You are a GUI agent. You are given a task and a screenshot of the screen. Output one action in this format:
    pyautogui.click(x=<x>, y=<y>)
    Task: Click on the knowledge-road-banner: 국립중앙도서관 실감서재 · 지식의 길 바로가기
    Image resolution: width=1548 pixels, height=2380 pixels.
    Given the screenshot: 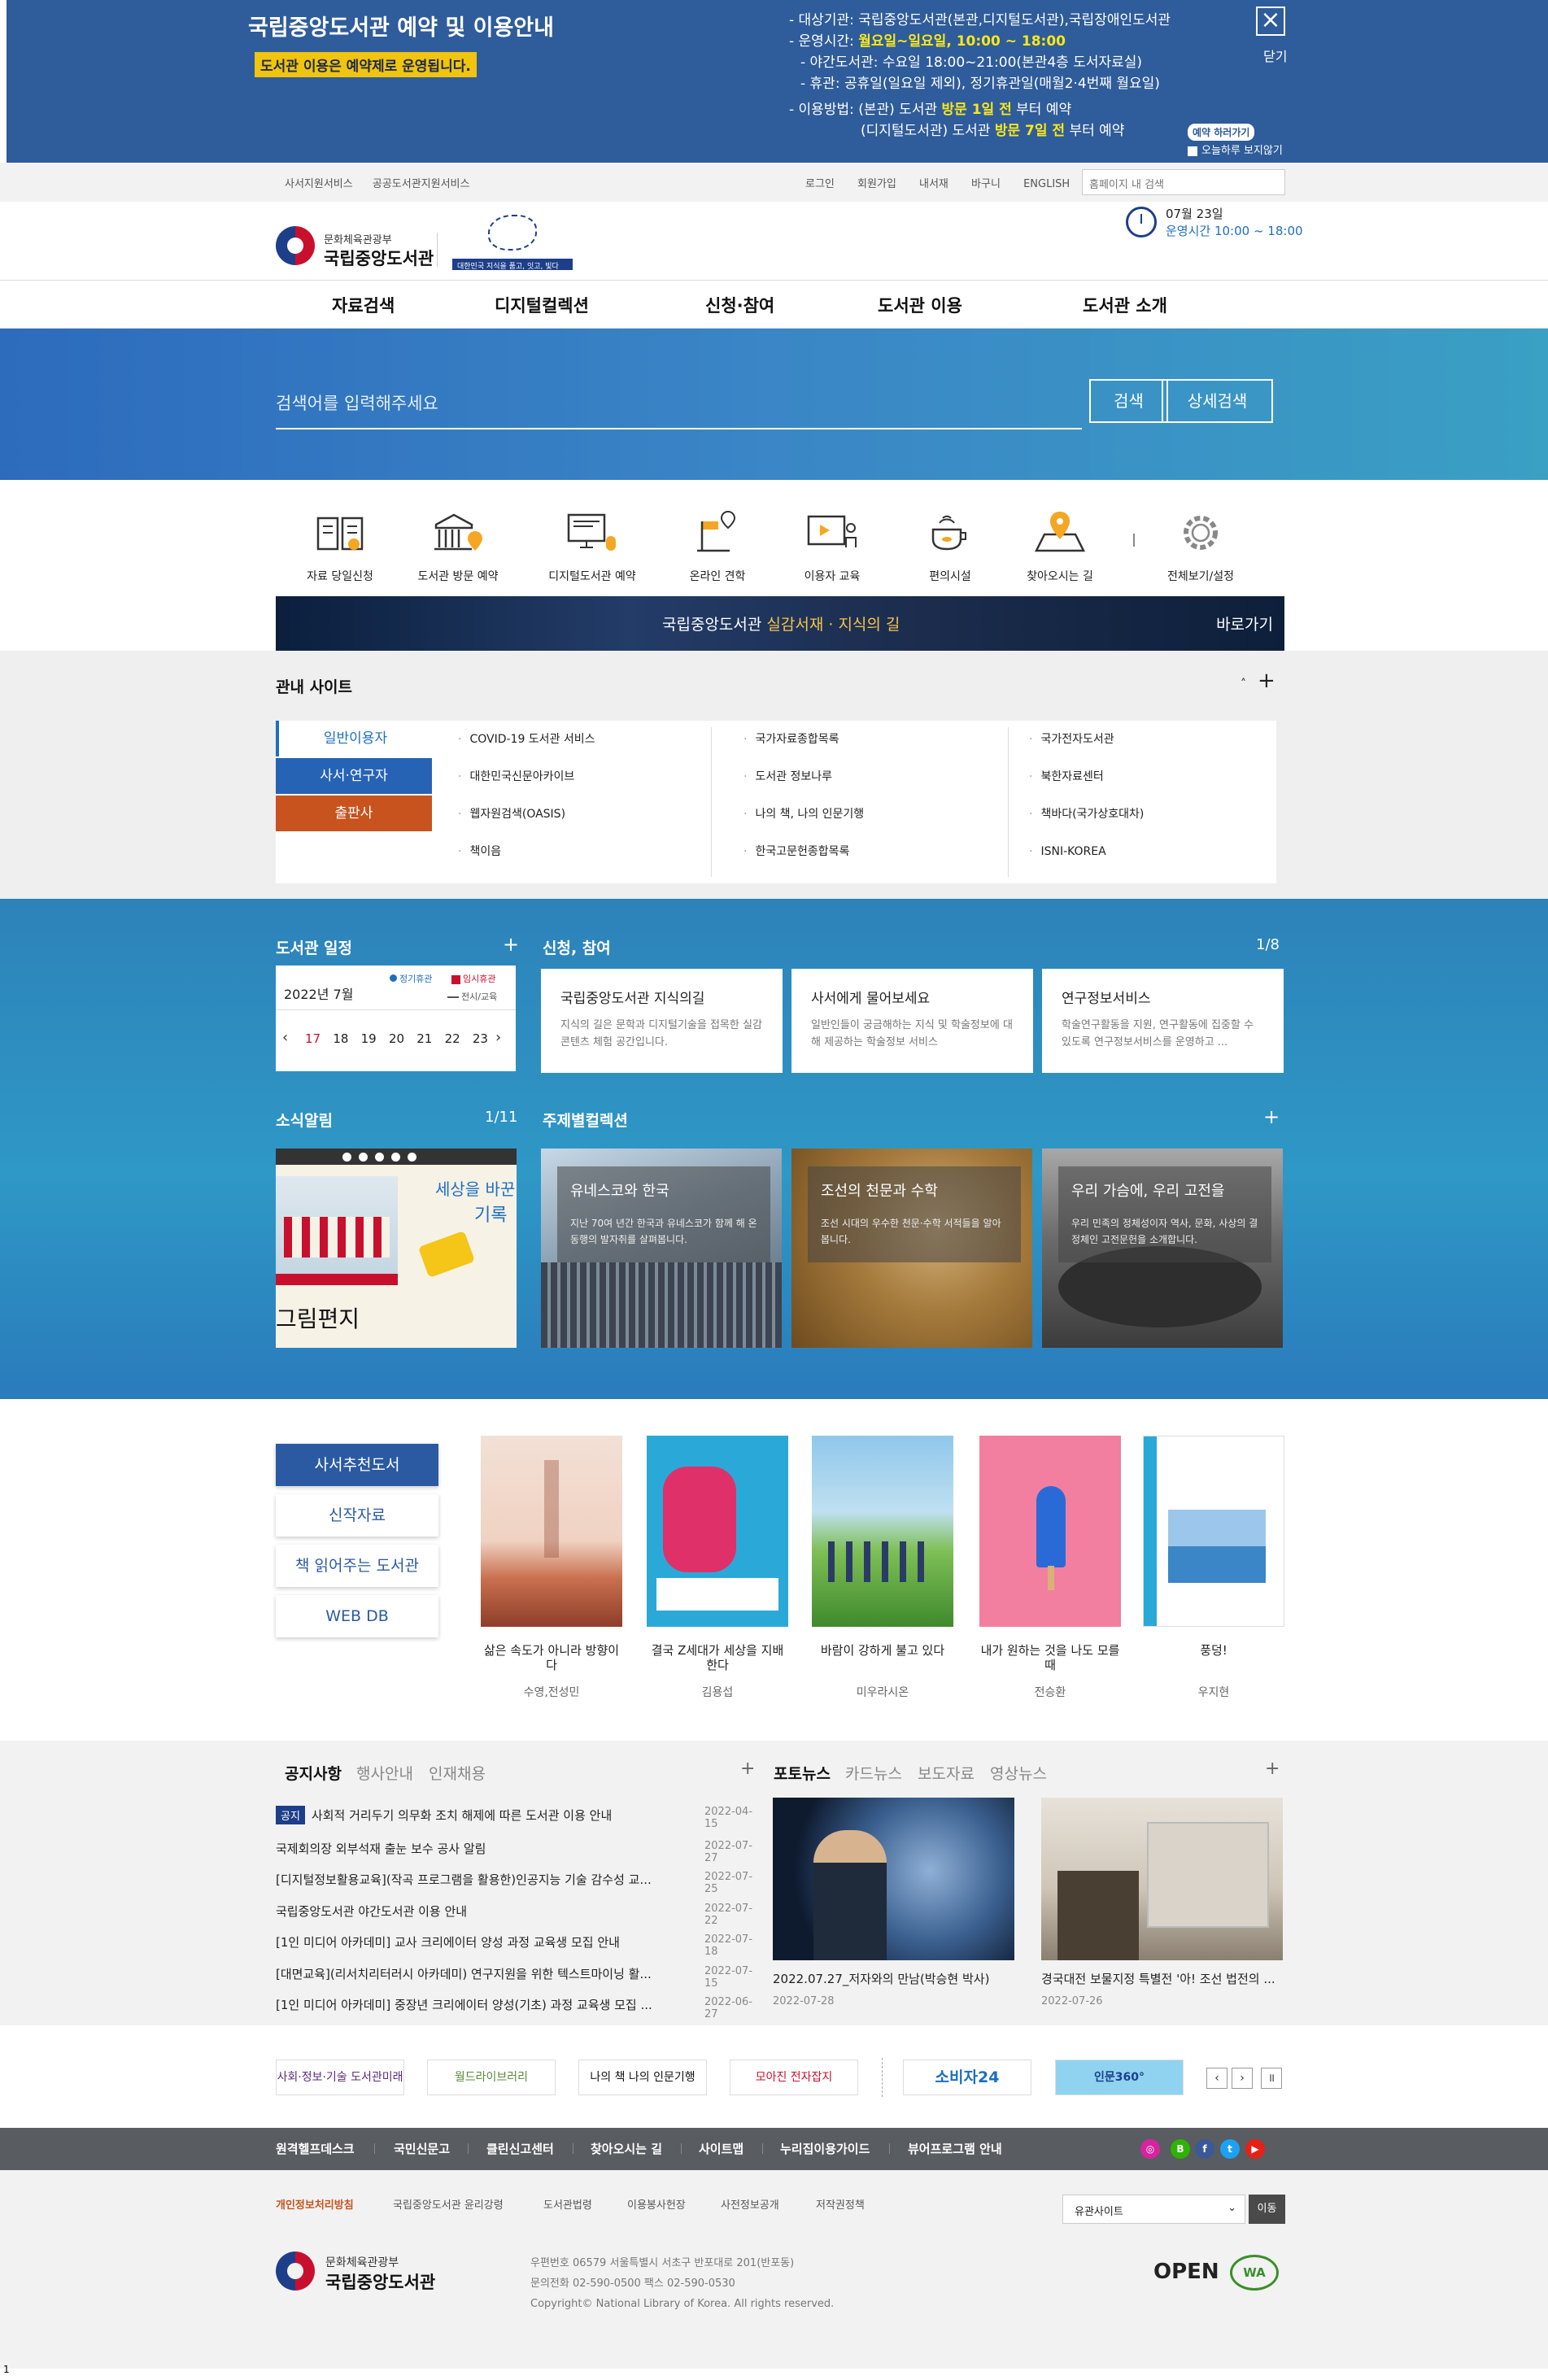 What is the action you would take?
    pyautogui.click(x=780, y=624)
    